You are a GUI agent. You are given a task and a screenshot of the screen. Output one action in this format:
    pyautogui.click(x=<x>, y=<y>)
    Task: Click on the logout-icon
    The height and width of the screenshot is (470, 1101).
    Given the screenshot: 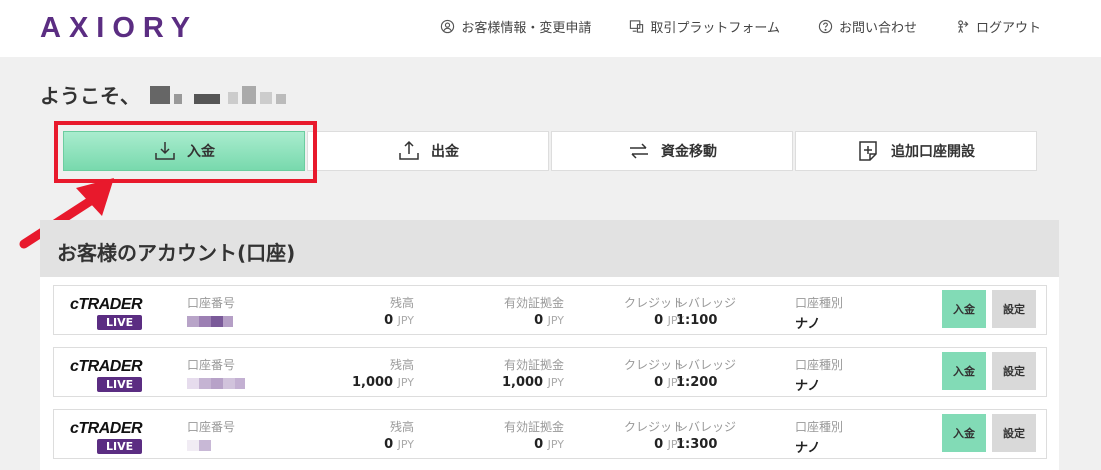 What is the action you would take?
    pyautogui.click(x=963, y=26)
    